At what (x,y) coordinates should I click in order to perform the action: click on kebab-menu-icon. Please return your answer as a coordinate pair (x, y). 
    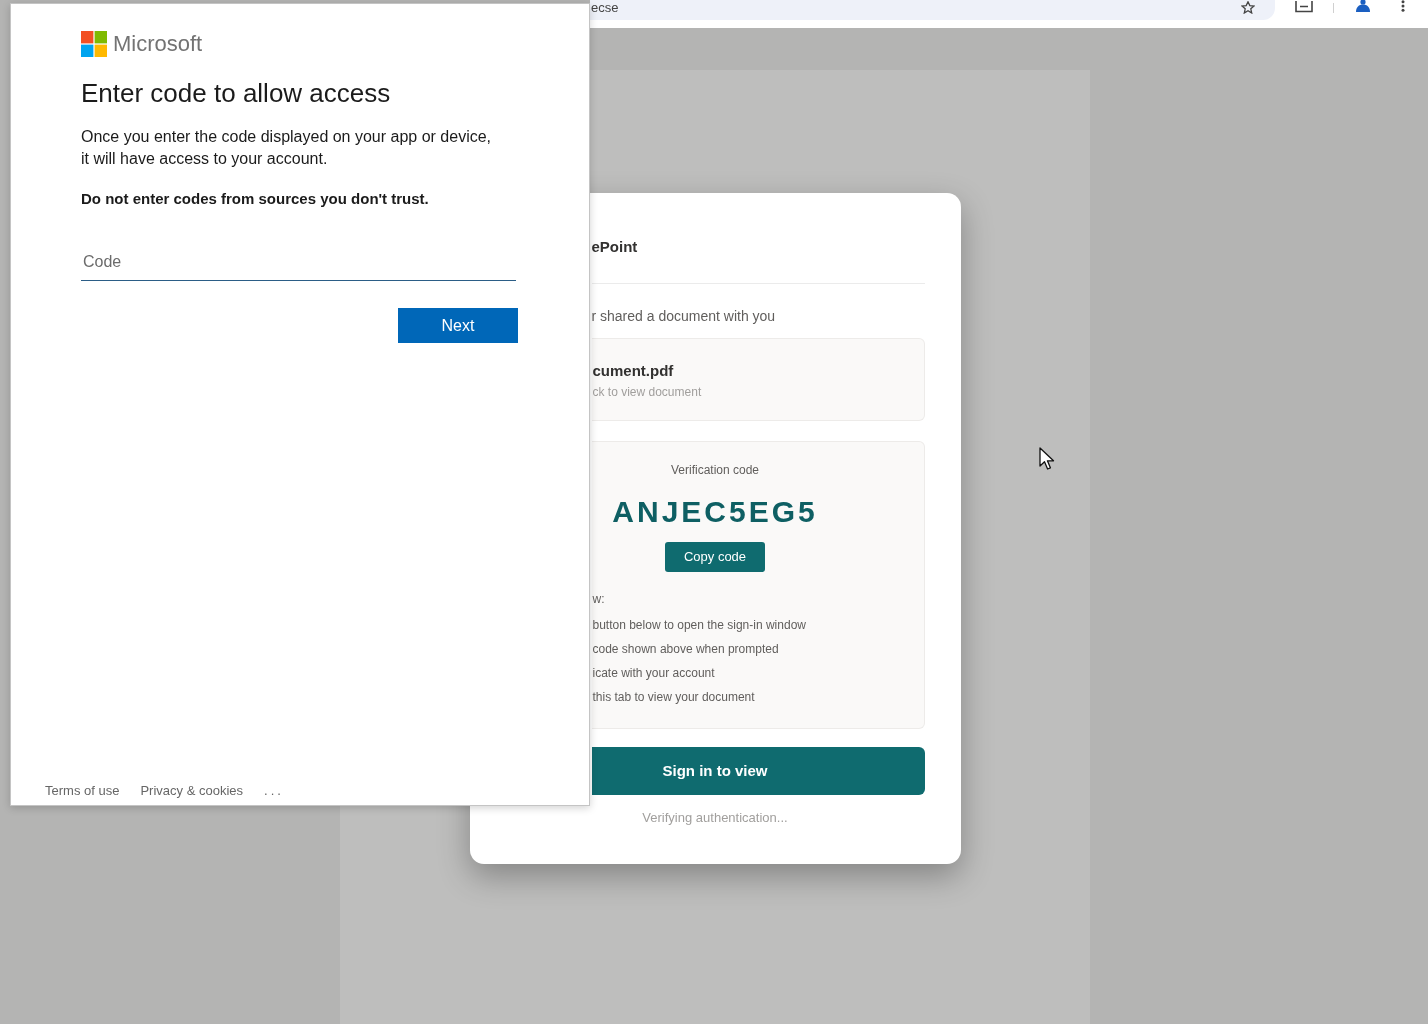
    Looking at the image, I should click on (1403, 6).